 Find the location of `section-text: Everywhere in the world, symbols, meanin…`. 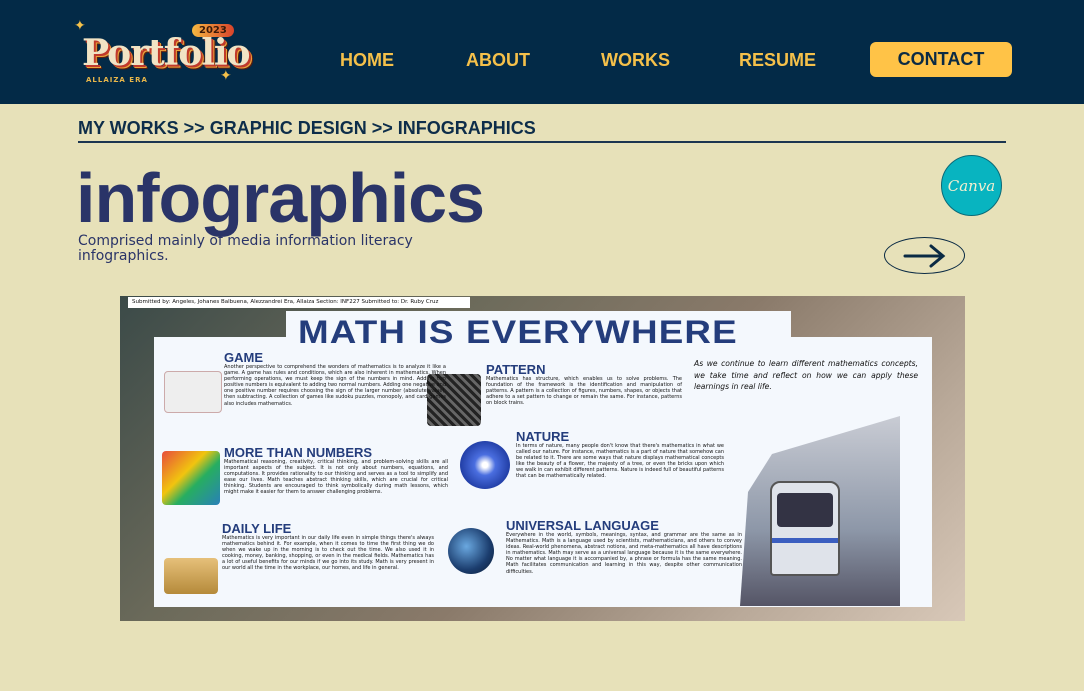

section-text: Everywhere in the world, symbols, meanin… is located at coordinates (624, 553).